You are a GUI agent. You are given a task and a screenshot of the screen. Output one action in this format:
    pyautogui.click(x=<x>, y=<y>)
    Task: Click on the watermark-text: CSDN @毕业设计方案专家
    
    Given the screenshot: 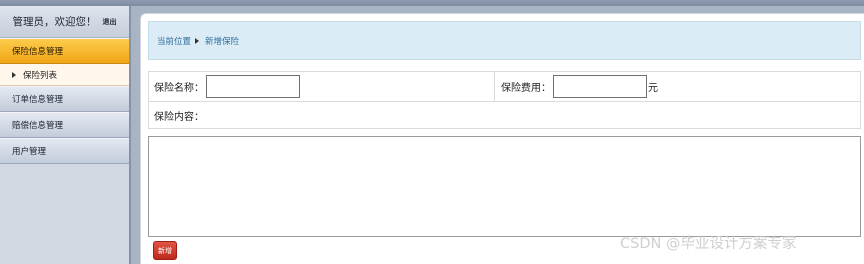 What is the action you would take?
    pyautogui.click(x=708, y=244)
    